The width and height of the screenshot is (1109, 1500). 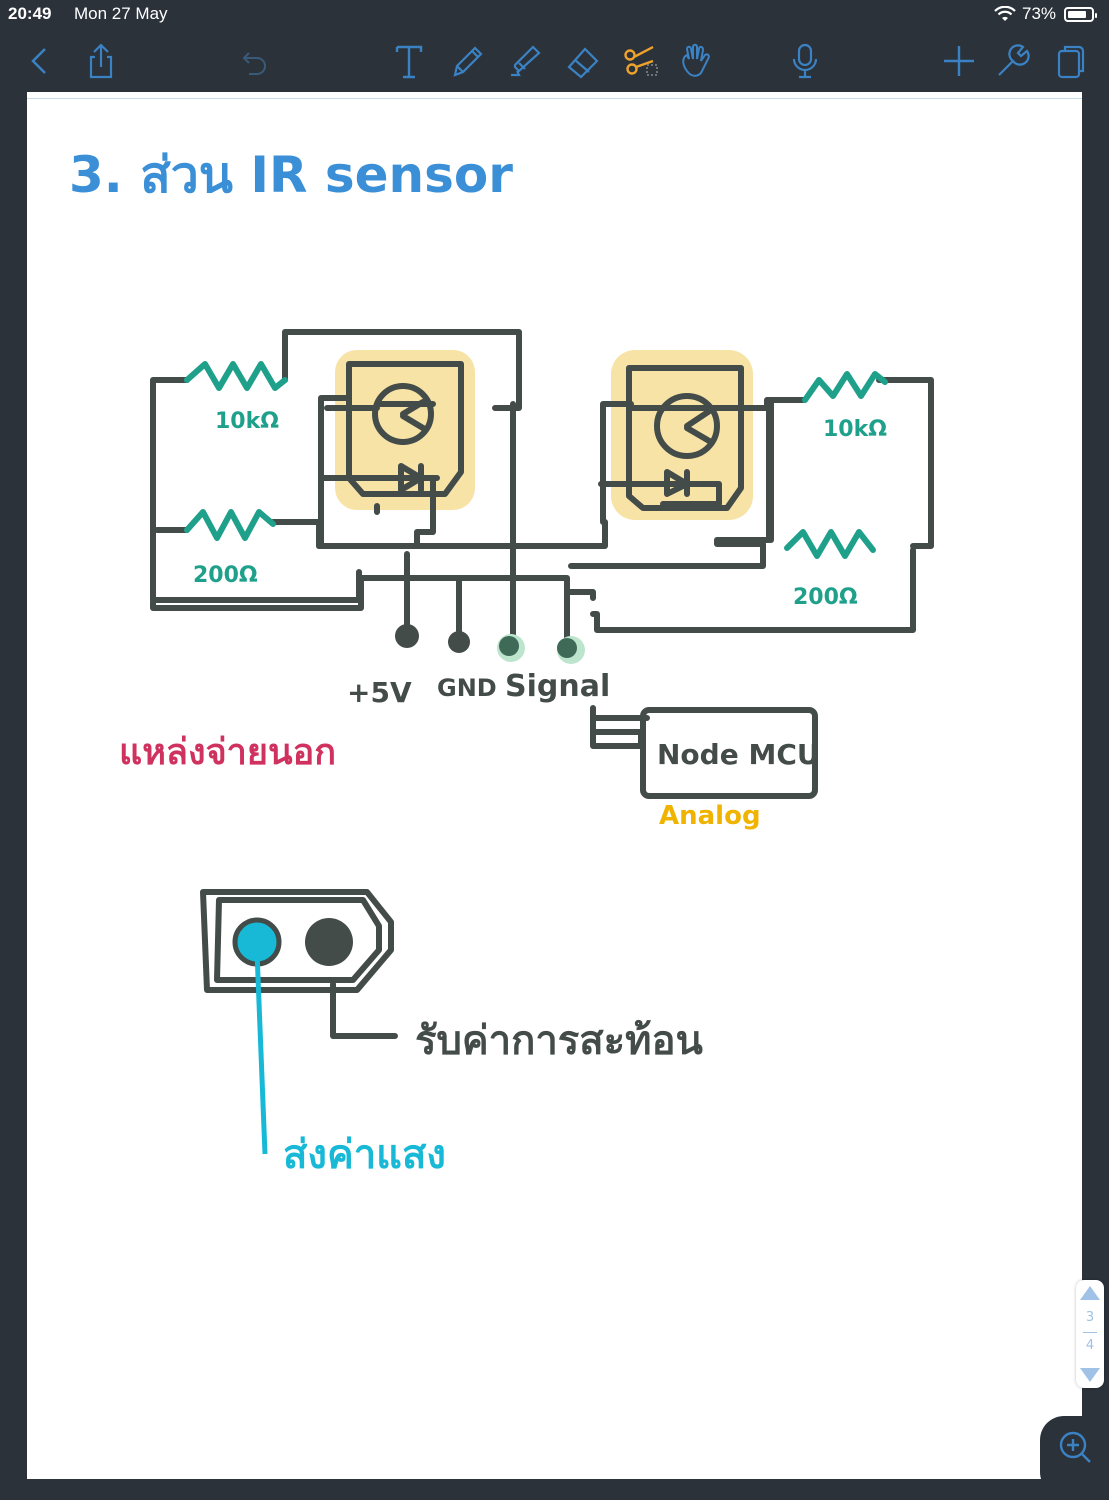 I want to click on wrench-icon, so click(x=1013, y=61).